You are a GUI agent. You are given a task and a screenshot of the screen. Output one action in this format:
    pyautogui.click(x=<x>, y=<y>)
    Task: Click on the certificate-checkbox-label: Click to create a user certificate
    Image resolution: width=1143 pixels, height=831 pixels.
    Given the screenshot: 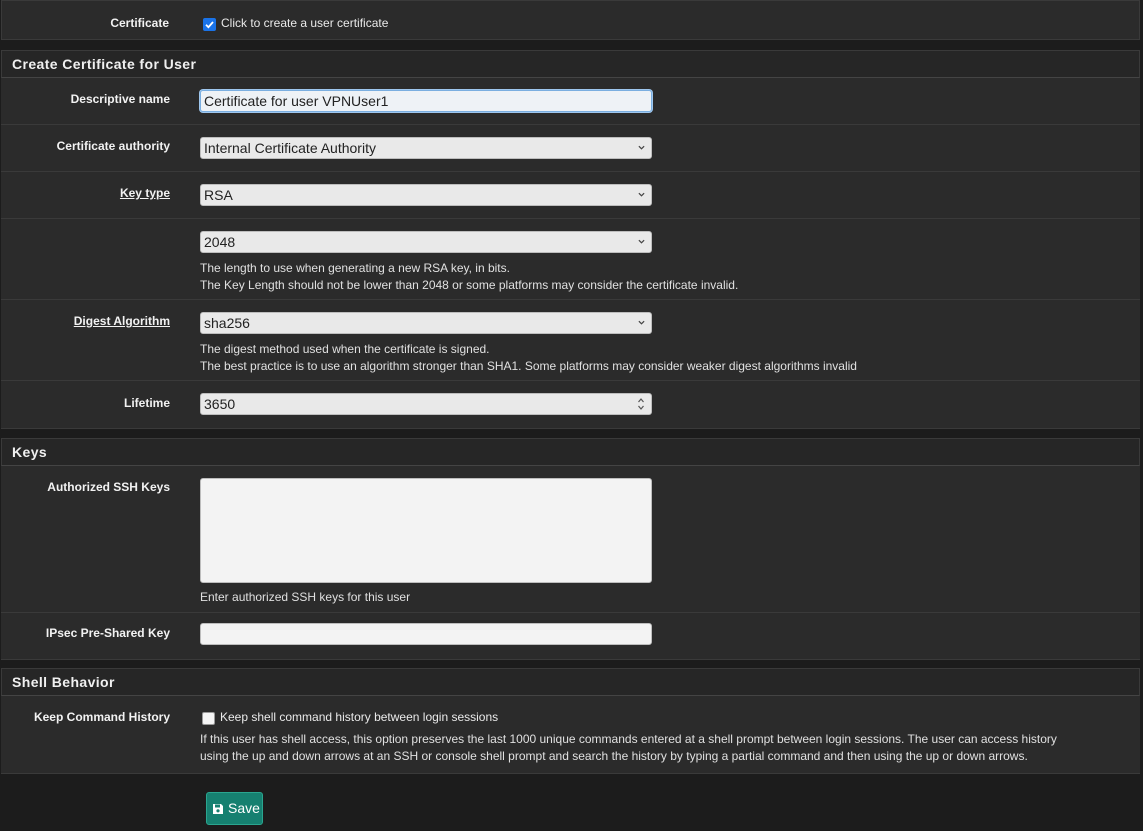 What is the action you would take?
    pyautogui.click(x=305, y=23)
    